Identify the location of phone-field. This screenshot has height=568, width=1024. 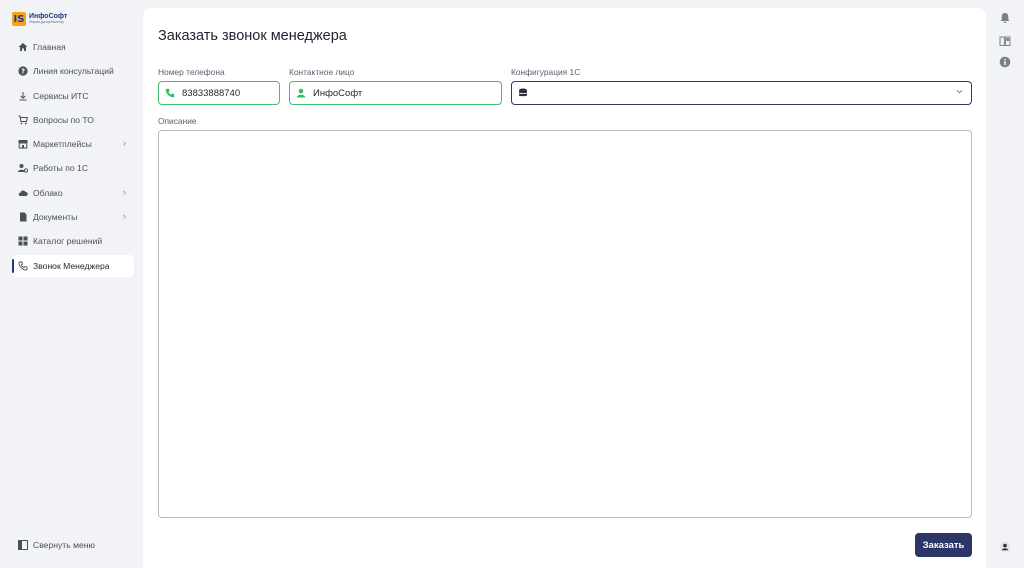
(219, 93).